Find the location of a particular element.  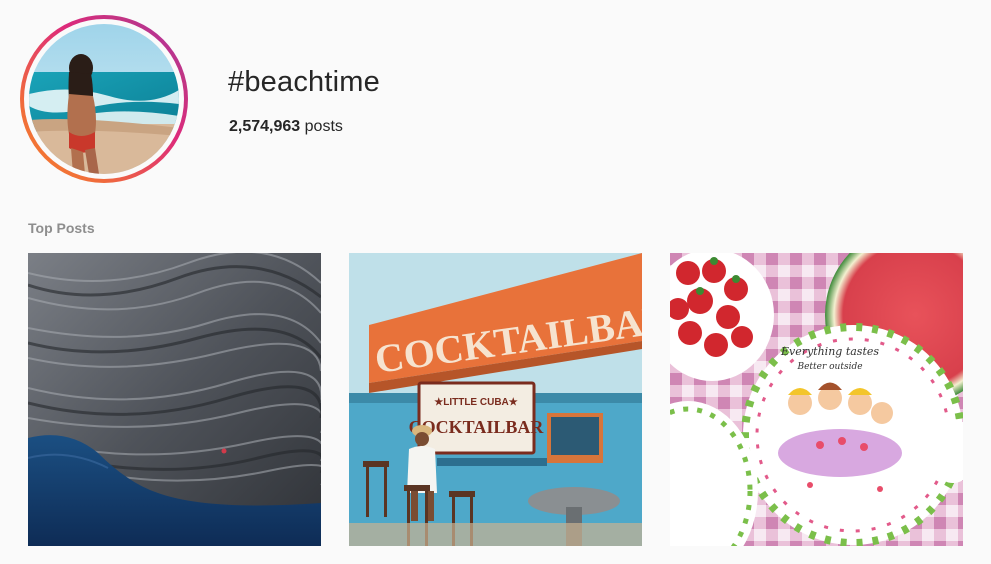

plate-text-line1: Everything tastes is located at coordinates (829, 351).